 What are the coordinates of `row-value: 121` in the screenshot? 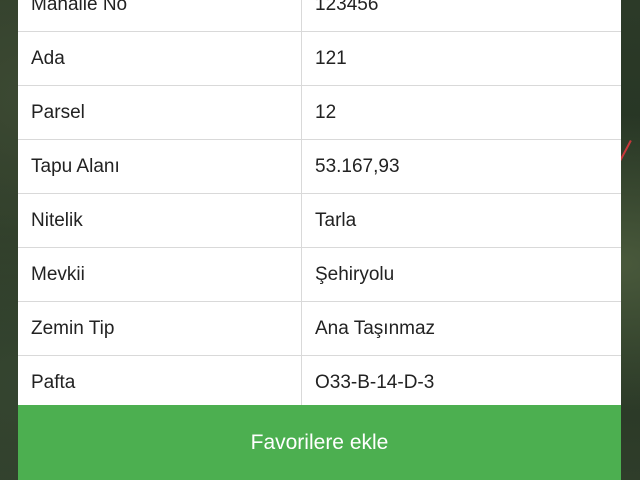 It's located at (331, 58).